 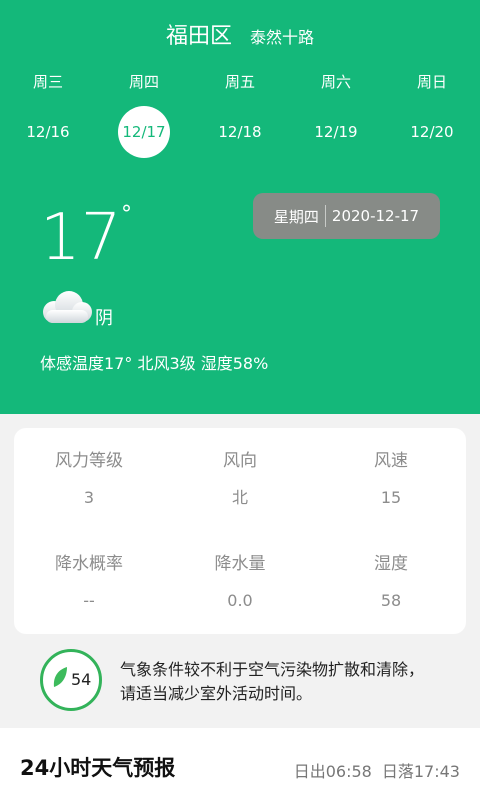 What do you see at coordinates (216, 693) in the screenshot?
I see `air-advice-line-2: 请适当减少室外活动时间。` at bounding box center [216, 693].